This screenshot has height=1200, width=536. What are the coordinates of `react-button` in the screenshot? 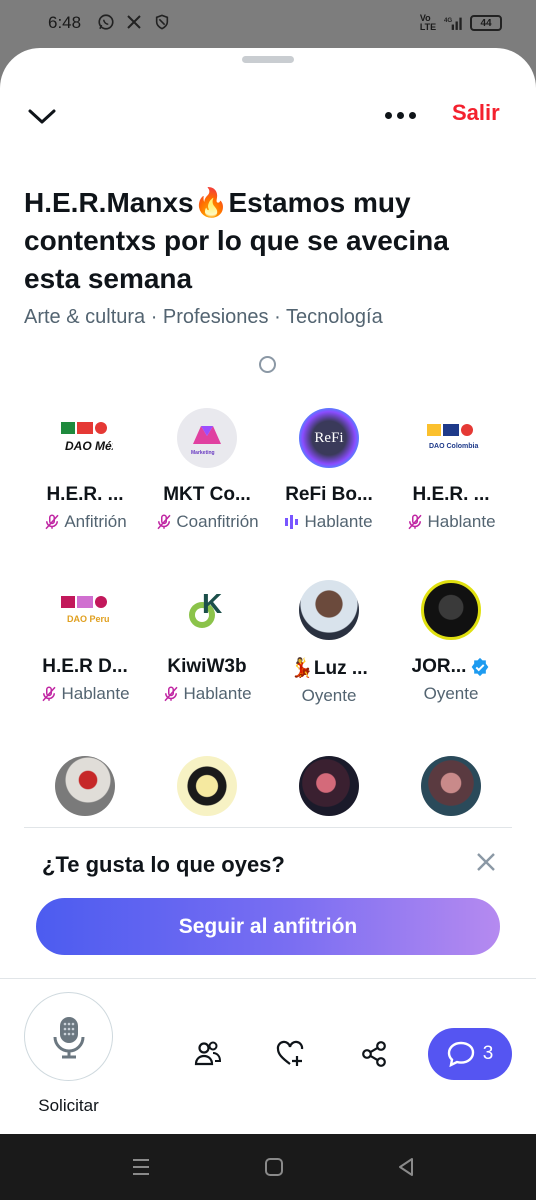 It's located at (290, 1054).